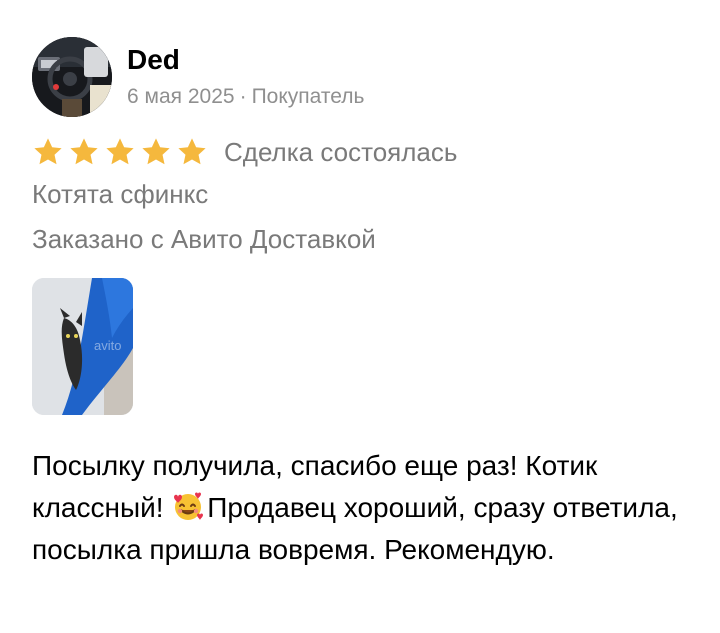  What do you see at coordinates (120, 194) in the screenshot?
I see `item-title: Котята сфинкс` at bounding box center [120, 194].